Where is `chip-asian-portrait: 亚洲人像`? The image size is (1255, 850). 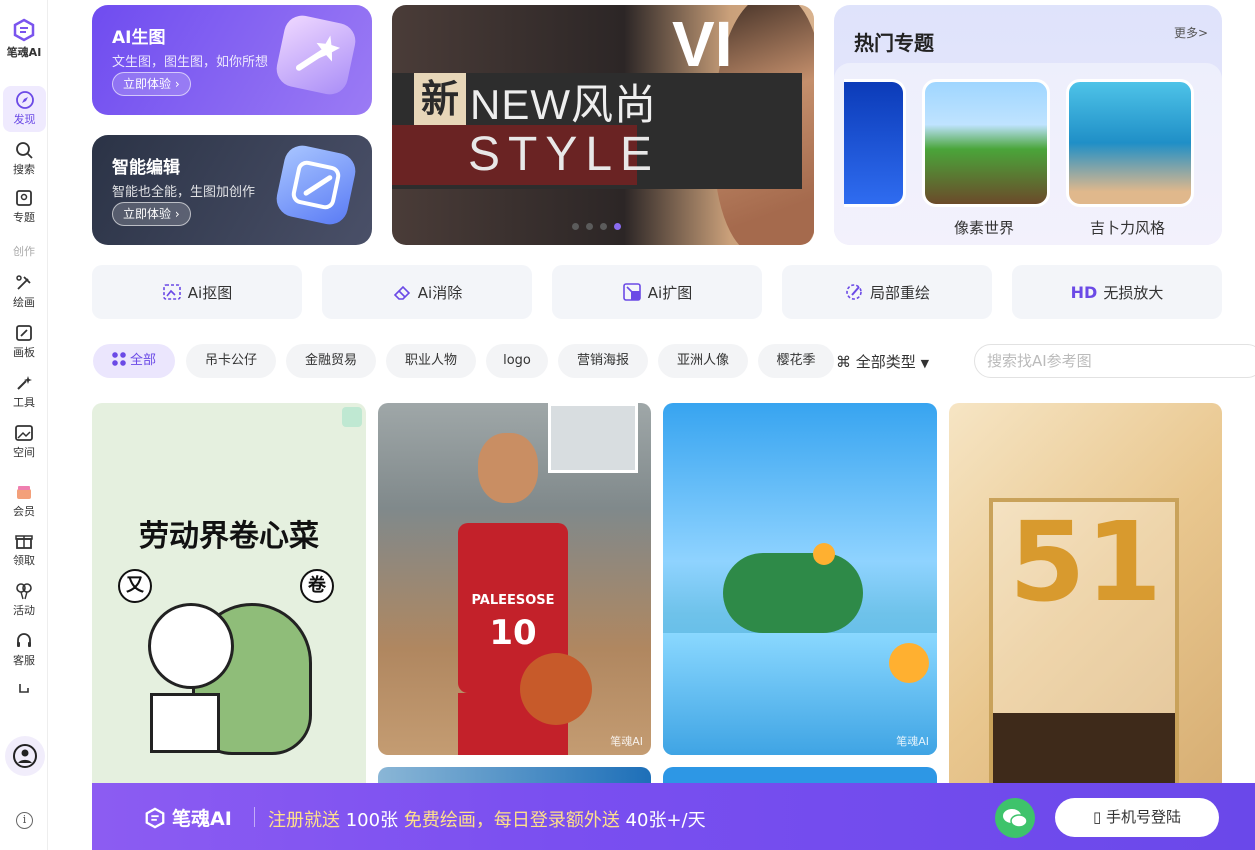 chip-asian-portrait: 亚洲人像 is located at coordinates (703, 361).